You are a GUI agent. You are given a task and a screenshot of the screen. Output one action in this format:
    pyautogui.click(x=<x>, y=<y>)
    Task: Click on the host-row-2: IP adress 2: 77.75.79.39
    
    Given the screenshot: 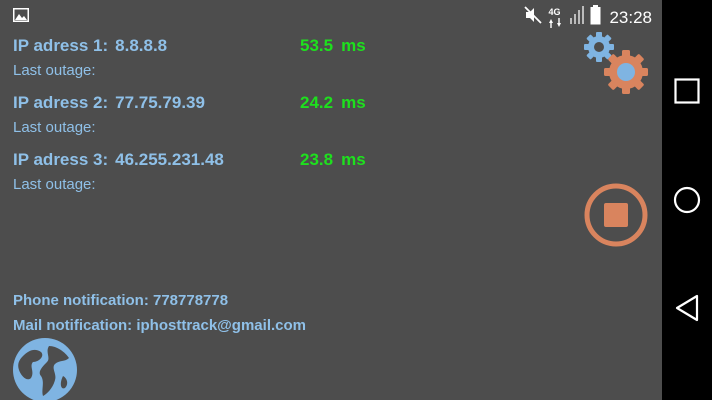 What is the action you would take?
    pyautogui.click(x=109, y=103)
    